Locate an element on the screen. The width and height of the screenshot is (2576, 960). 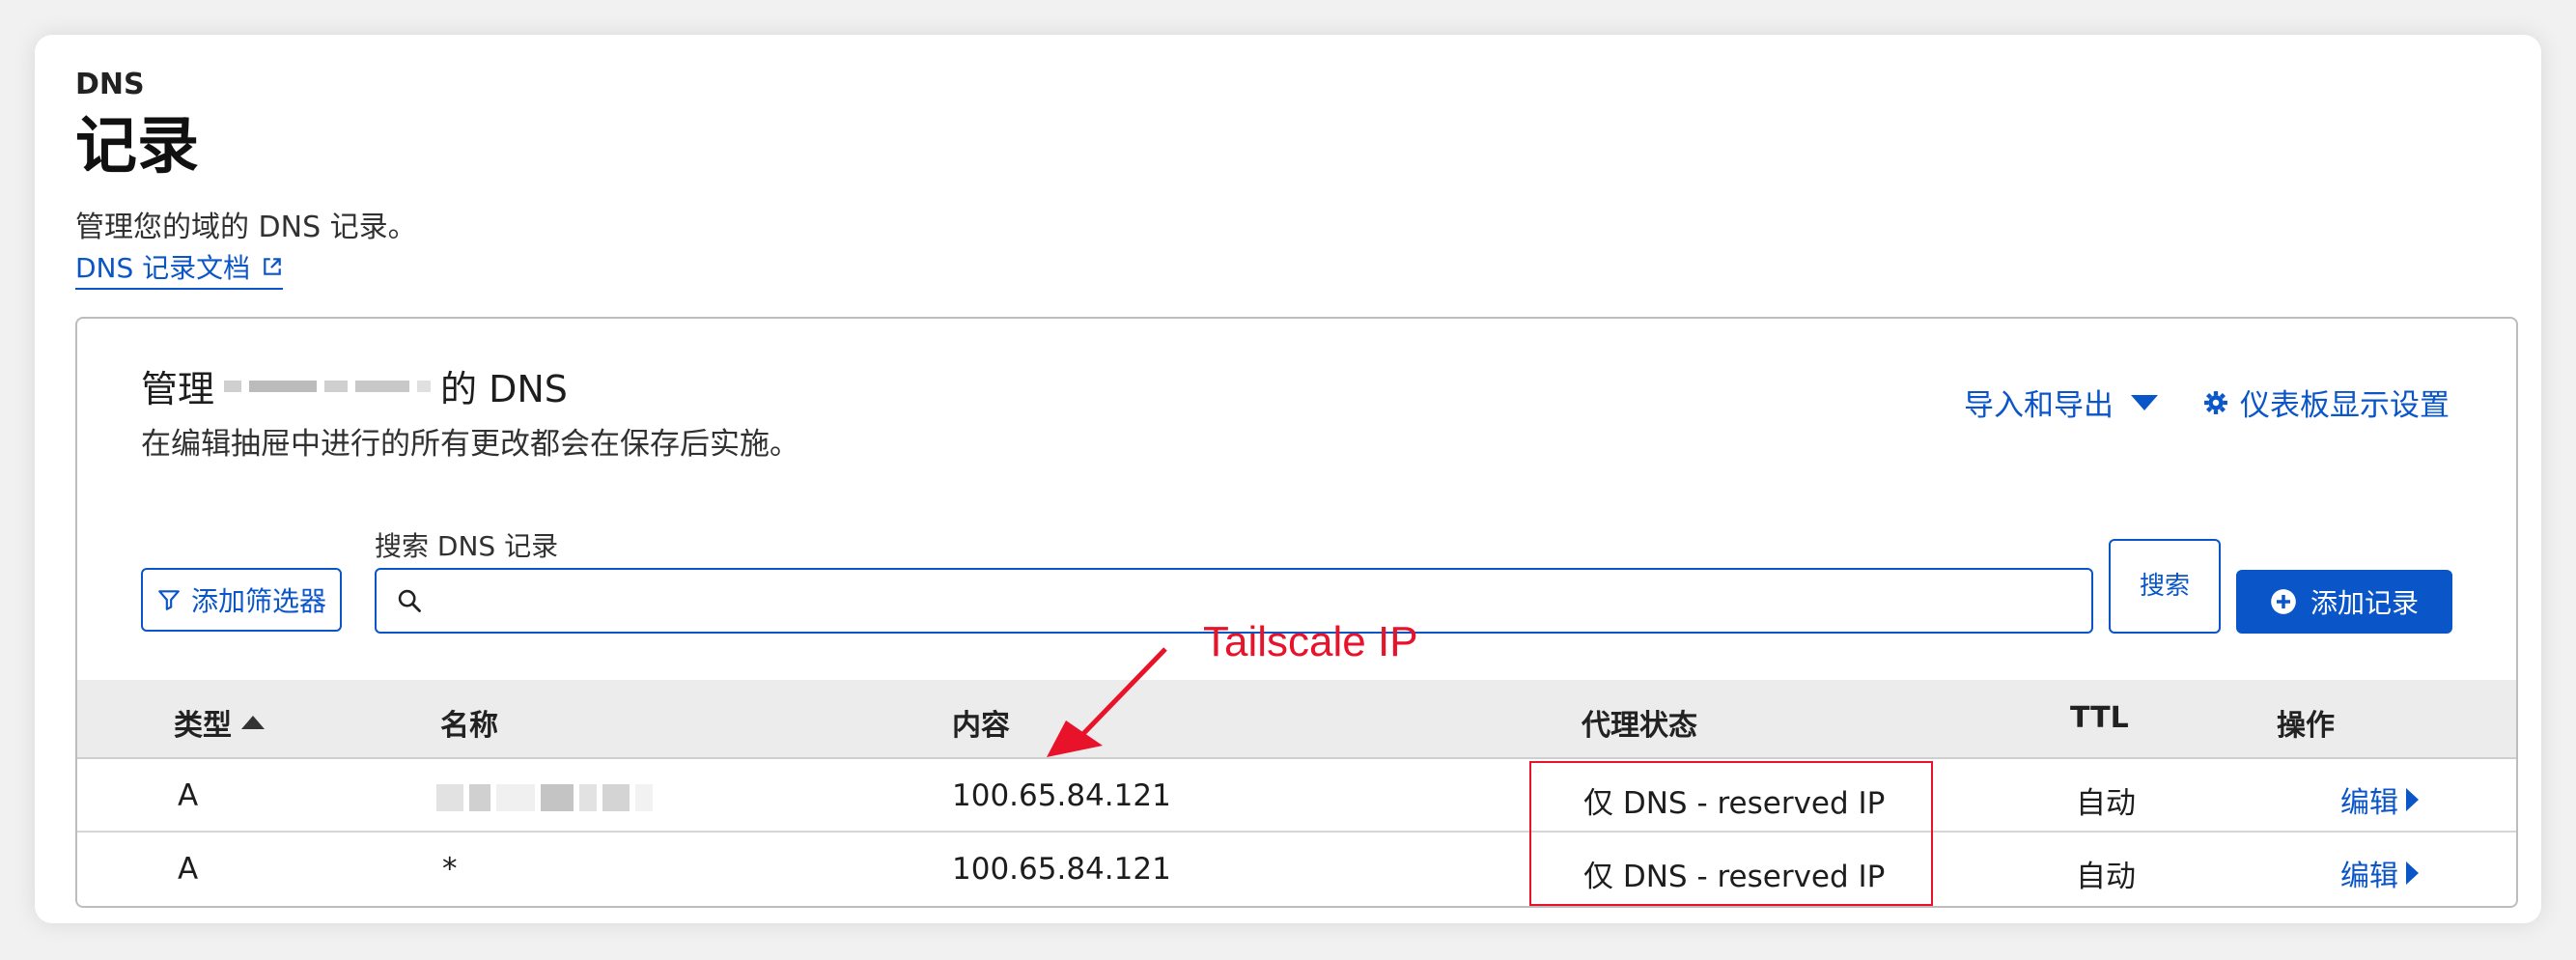
breadcrumb: DNS is located at coordinates (110, 84).